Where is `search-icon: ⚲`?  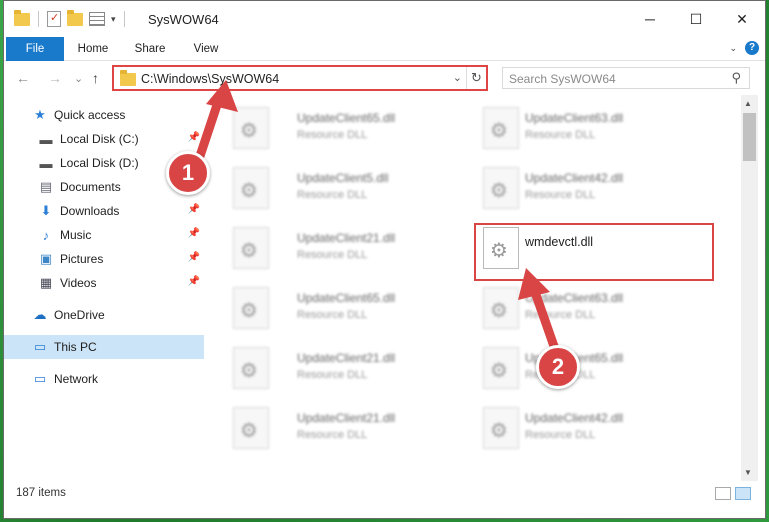 search-icon: ⚲ is located at coordinates (736, 78).